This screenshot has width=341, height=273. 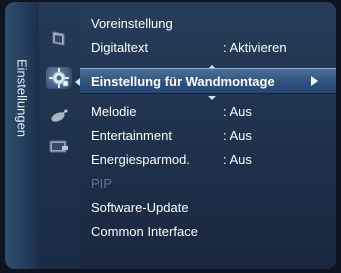 What do you see at coordinates (140, 207) in the screenshot?
I see `menu-item-label: Software-Update` at bounding box center [140, 207].